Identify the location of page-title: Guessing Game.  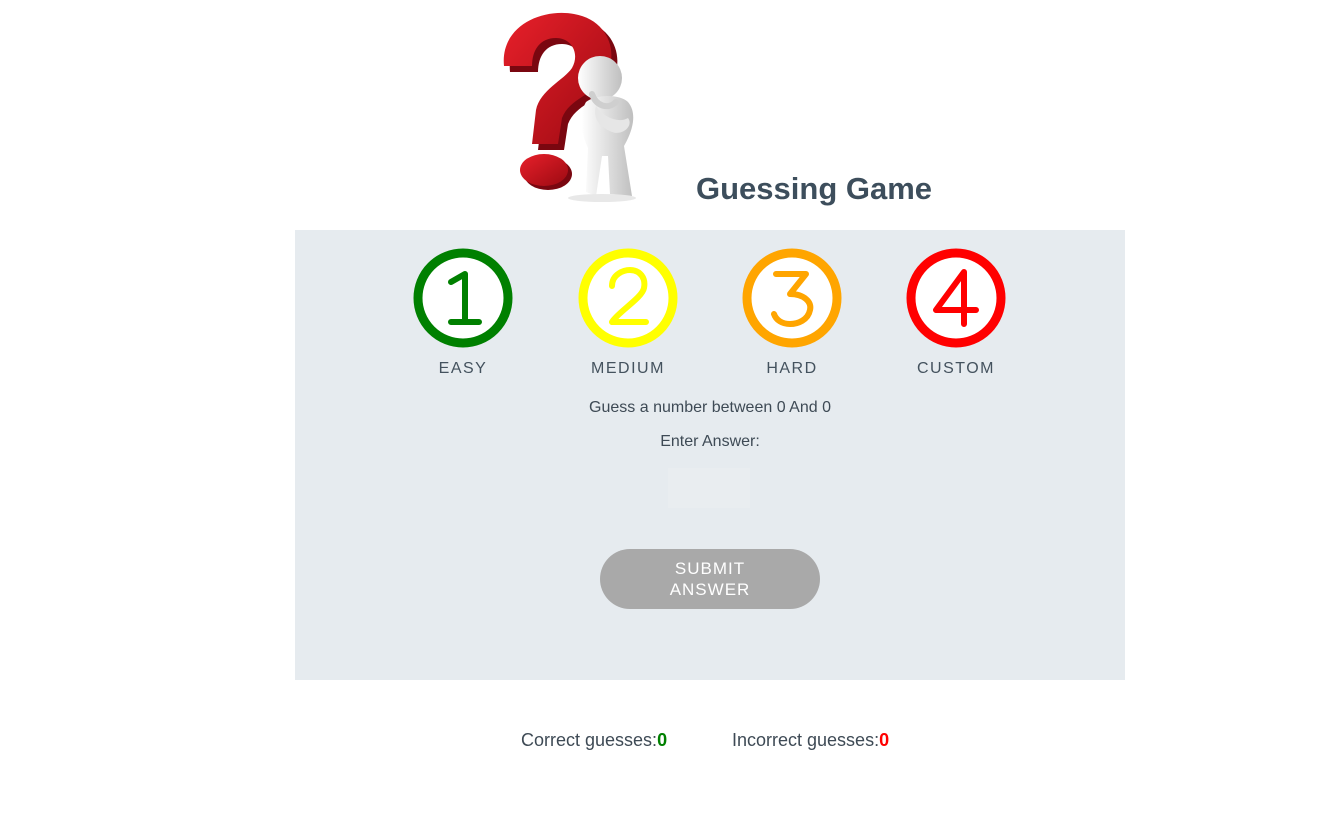
(814, 188).